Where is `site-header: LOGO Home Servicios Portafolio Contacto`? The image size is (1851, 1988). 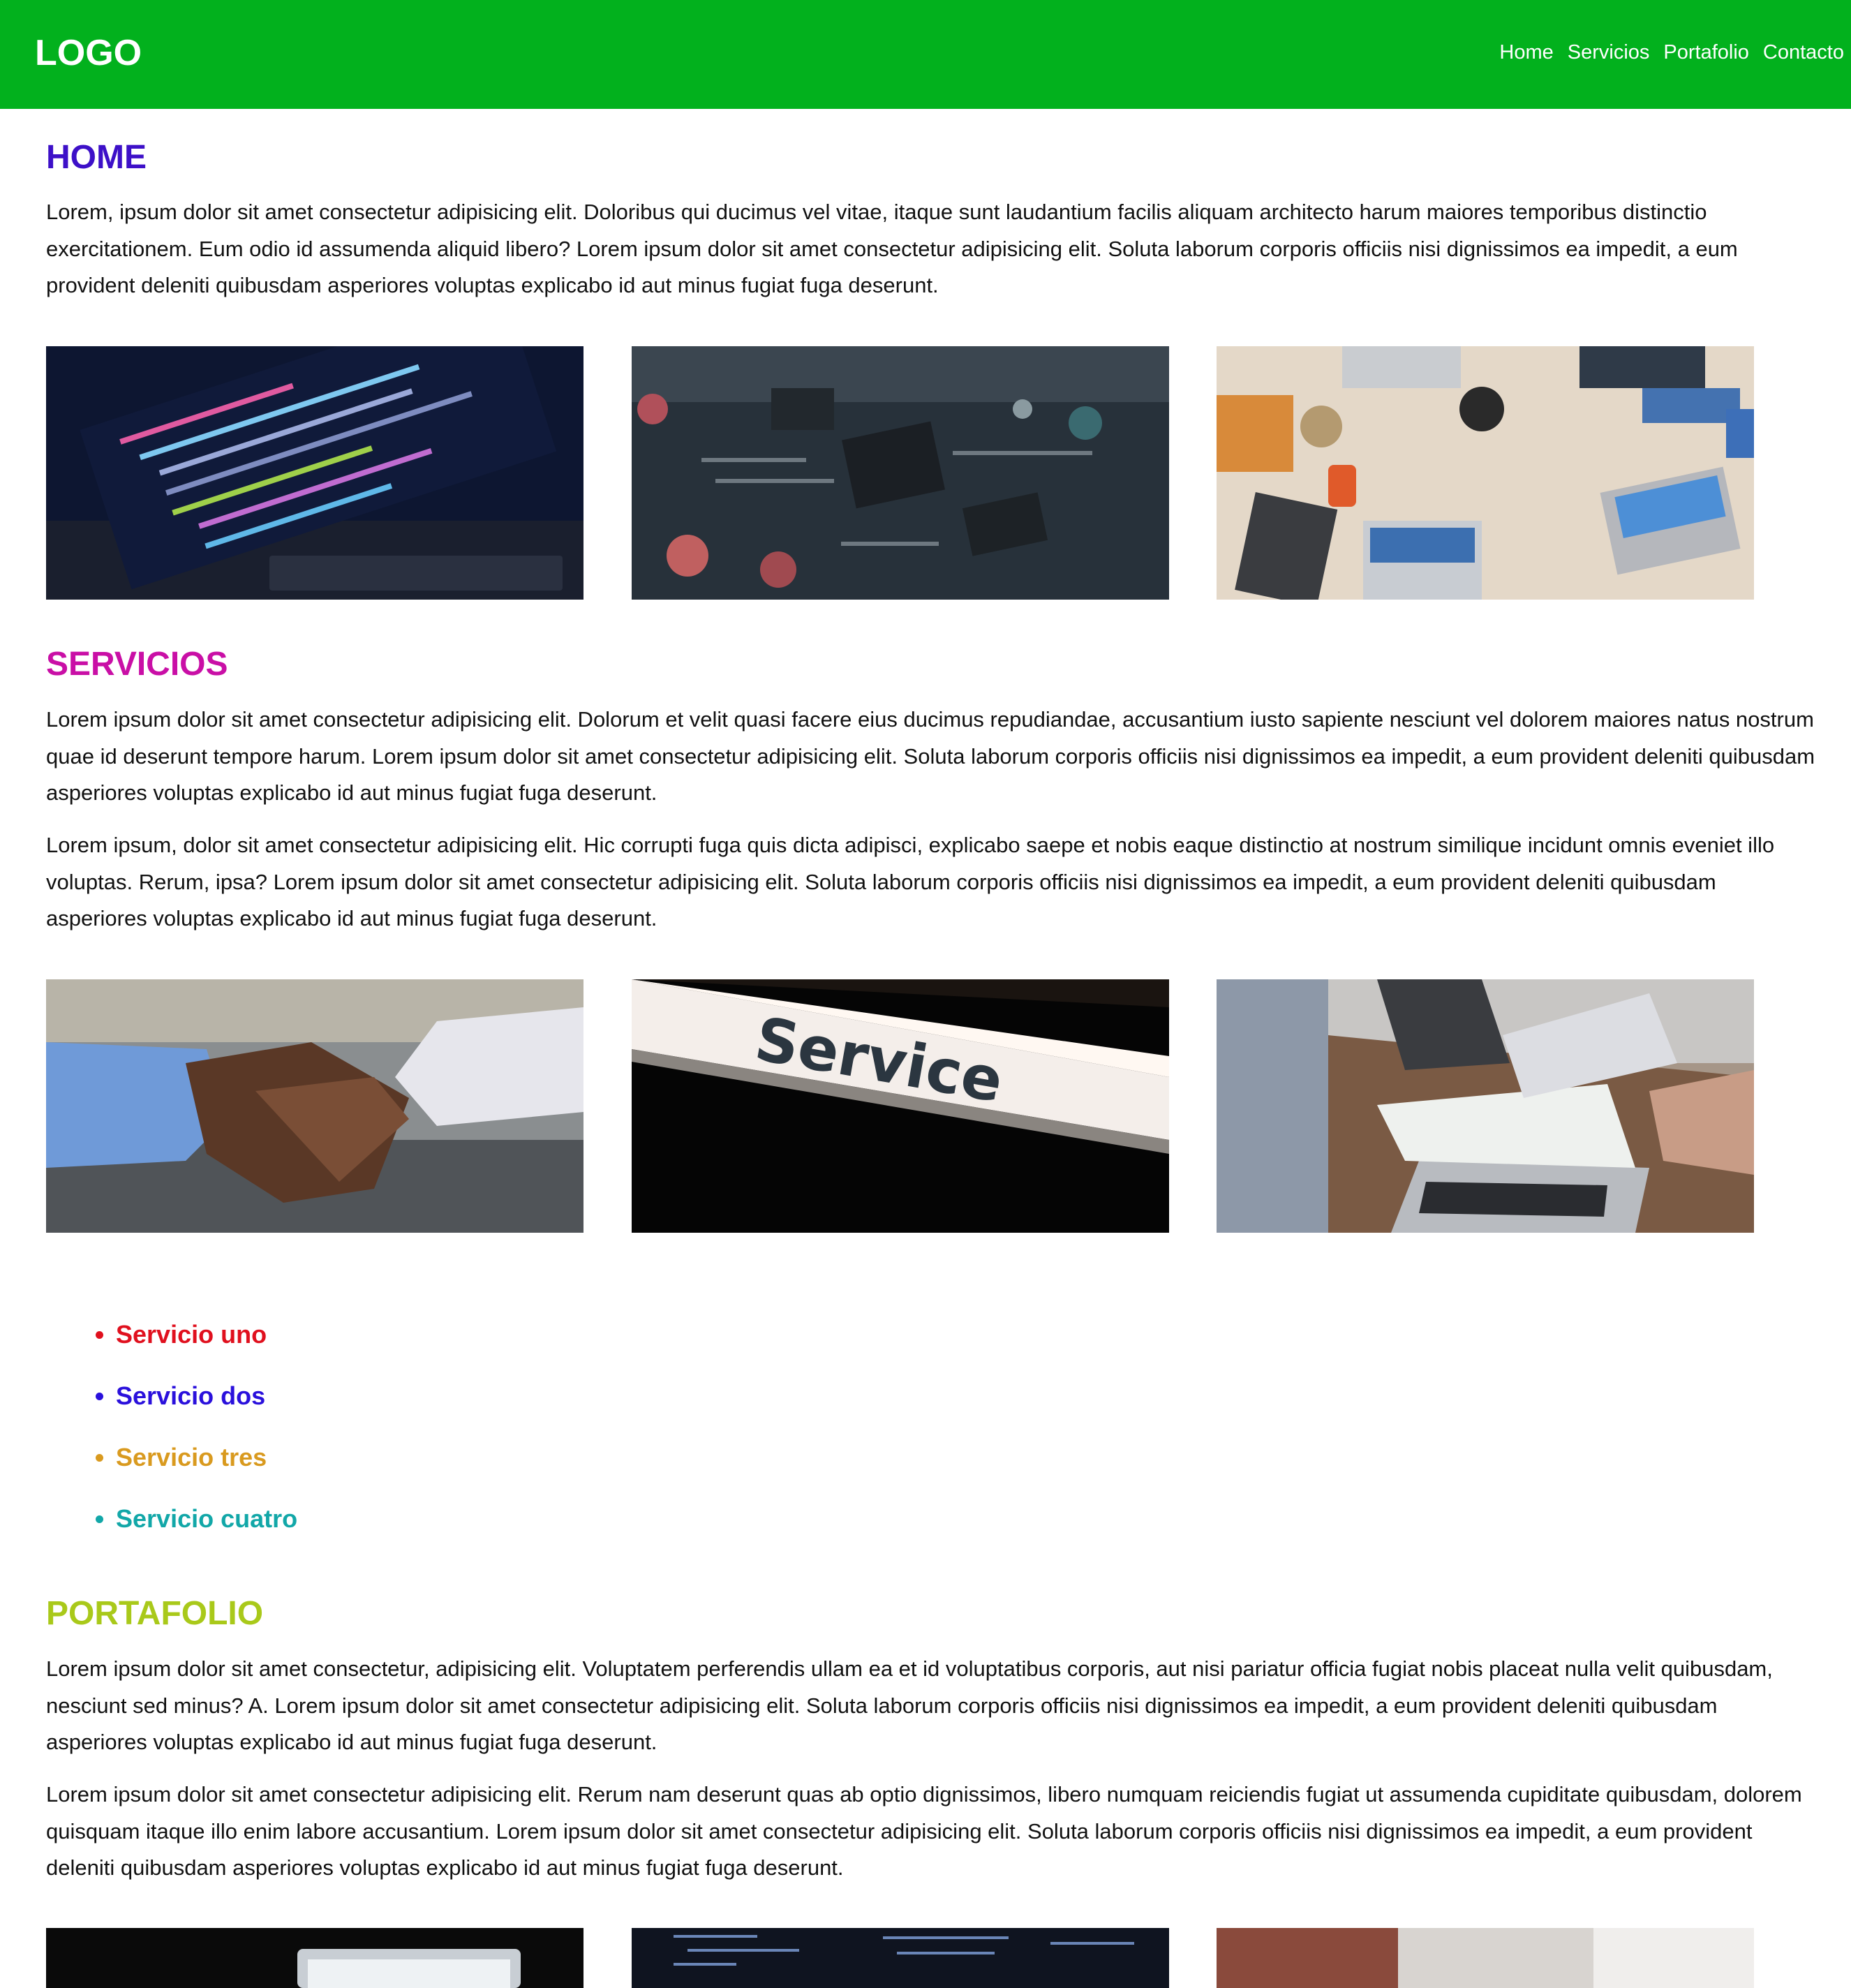
site-header: LOGO Home Servicios Portafolio Contacto is located at coordinates (925, 54).